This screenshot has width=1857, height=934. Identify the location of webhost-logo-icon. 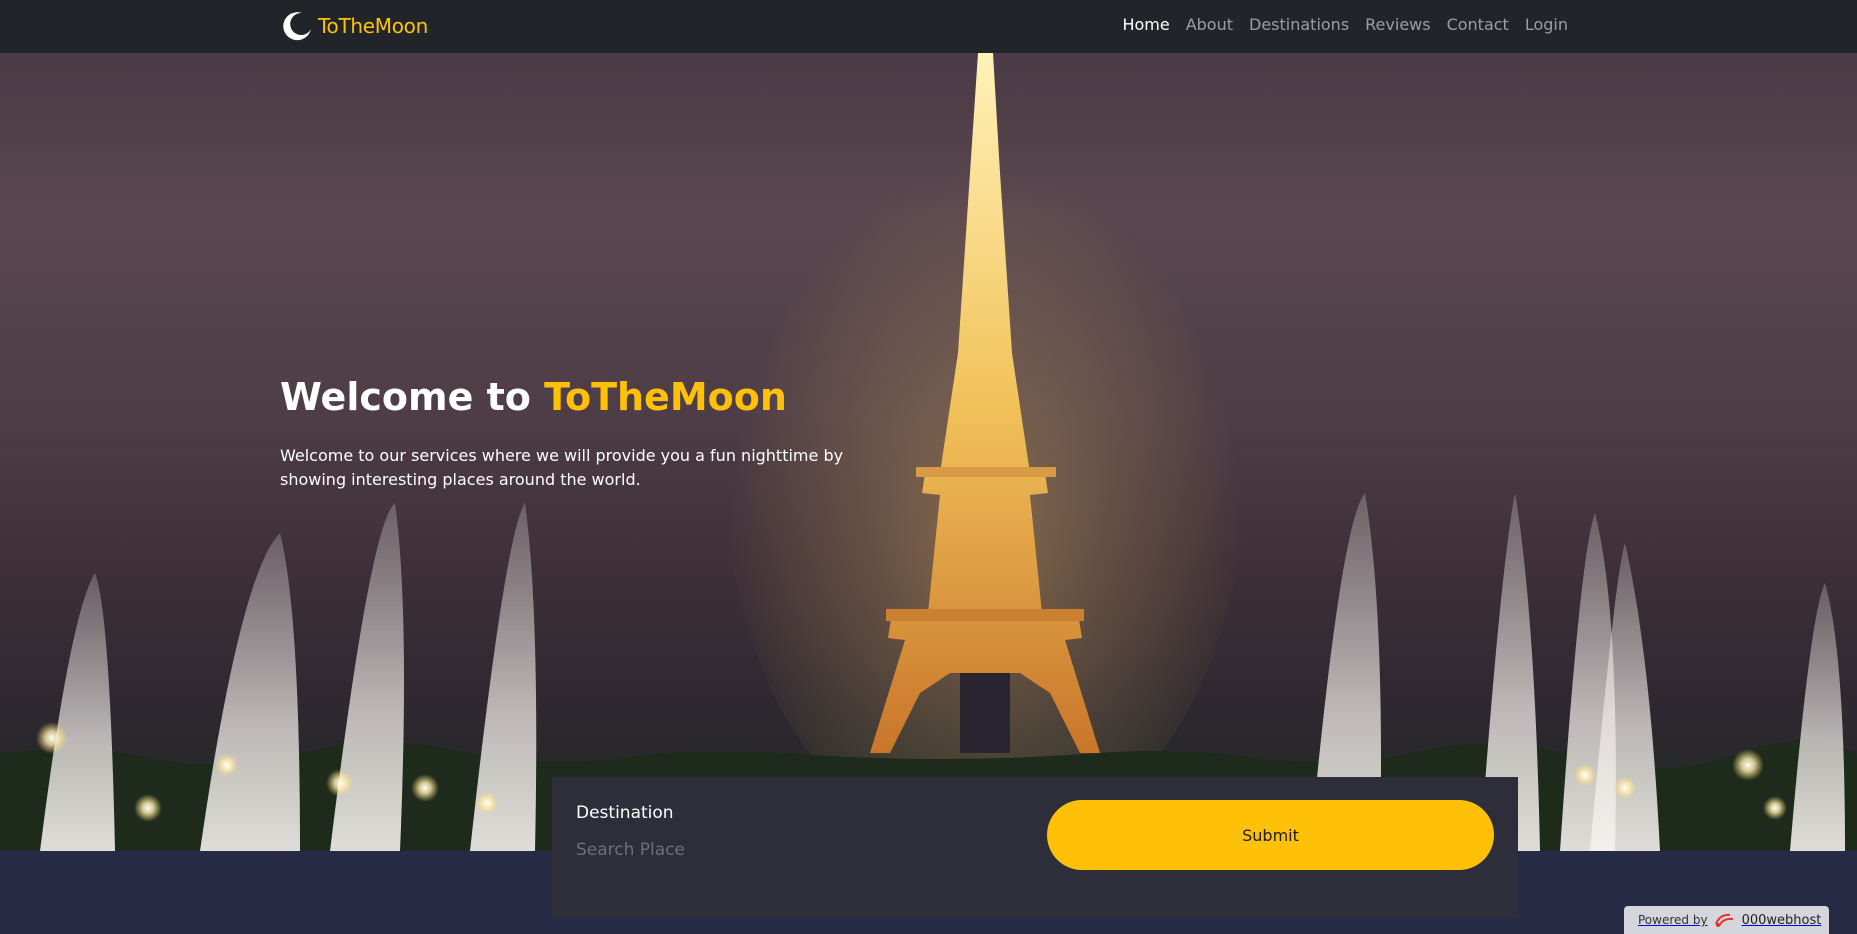
(1723, 920).